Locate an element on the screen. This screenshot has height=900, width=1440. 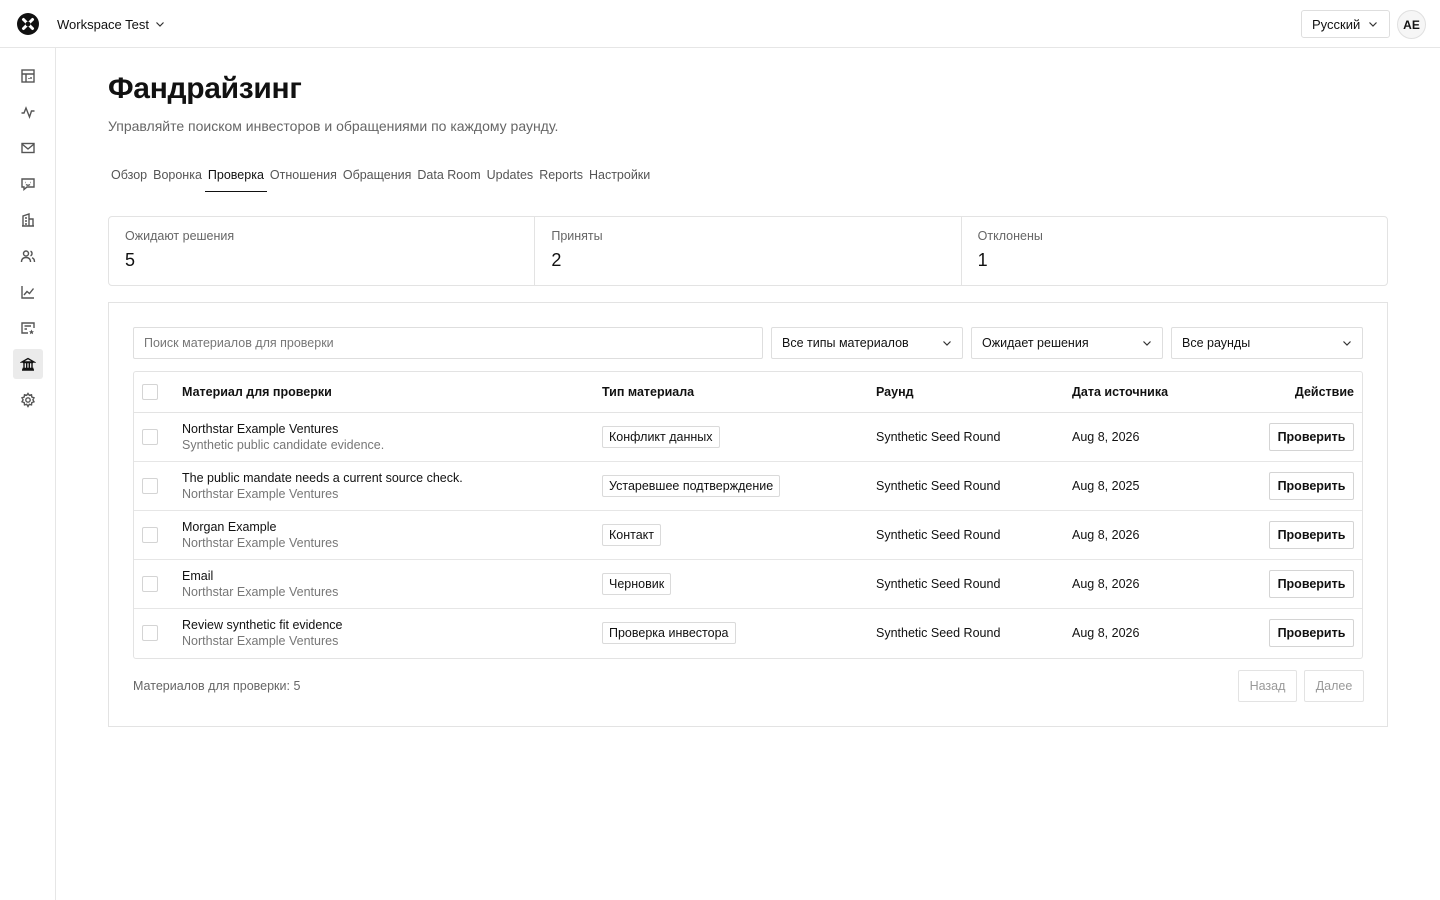
stat-accepted: Приняты 2 is located at coordinates (748, 251).